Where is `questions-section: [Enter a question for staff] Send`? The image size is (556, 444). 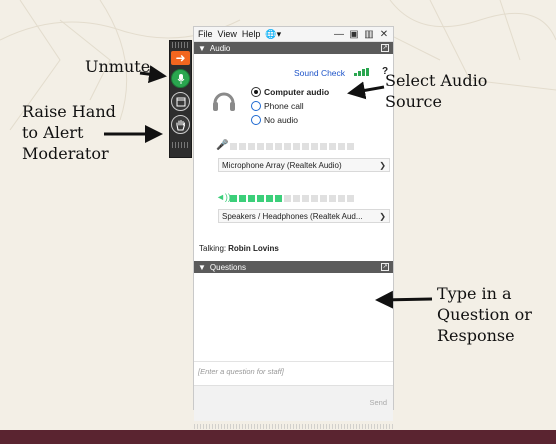
questions-section: [Enter a question for staff] Send is located at coordinates (293, 351).